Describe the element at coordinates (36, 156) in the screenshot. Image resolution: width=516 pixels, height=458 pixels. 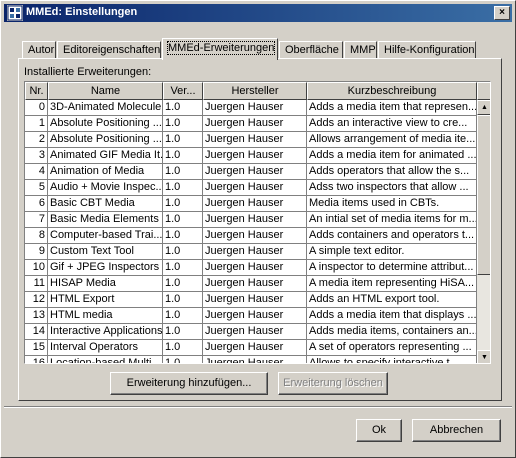
I see `cell-nr: 3` at that location.